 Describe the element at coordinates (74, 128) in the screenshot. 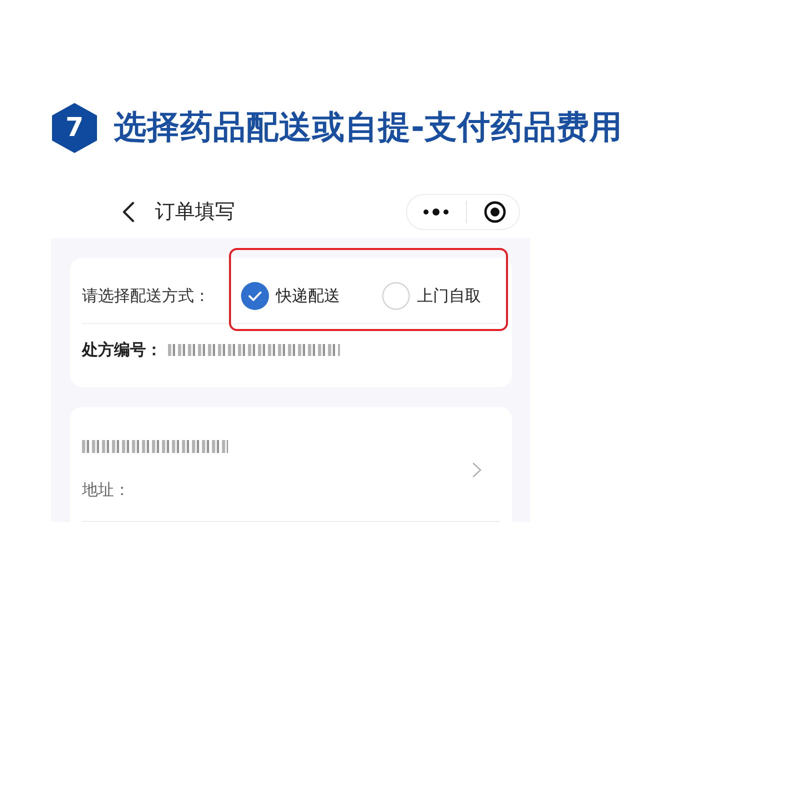

I see `step-number: 7` at that location.